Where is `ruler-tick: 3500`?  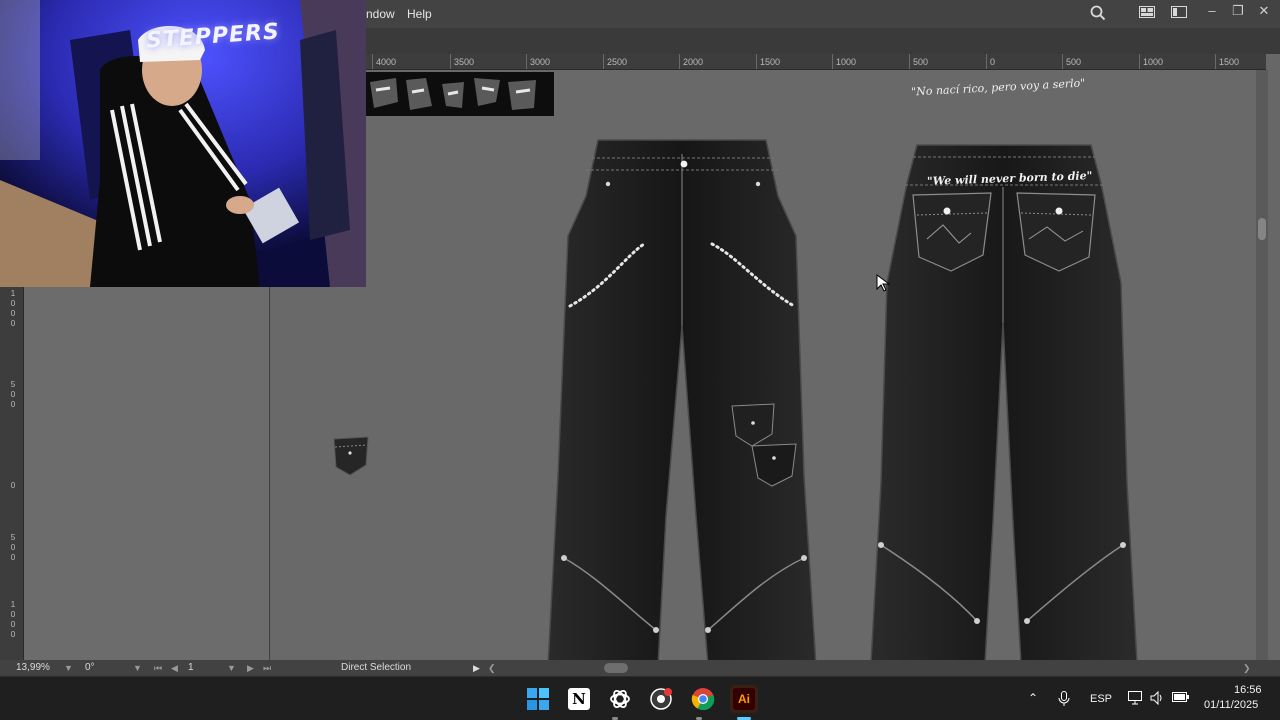 ruler-tick: 3500 is located at coordinates (464, 62).